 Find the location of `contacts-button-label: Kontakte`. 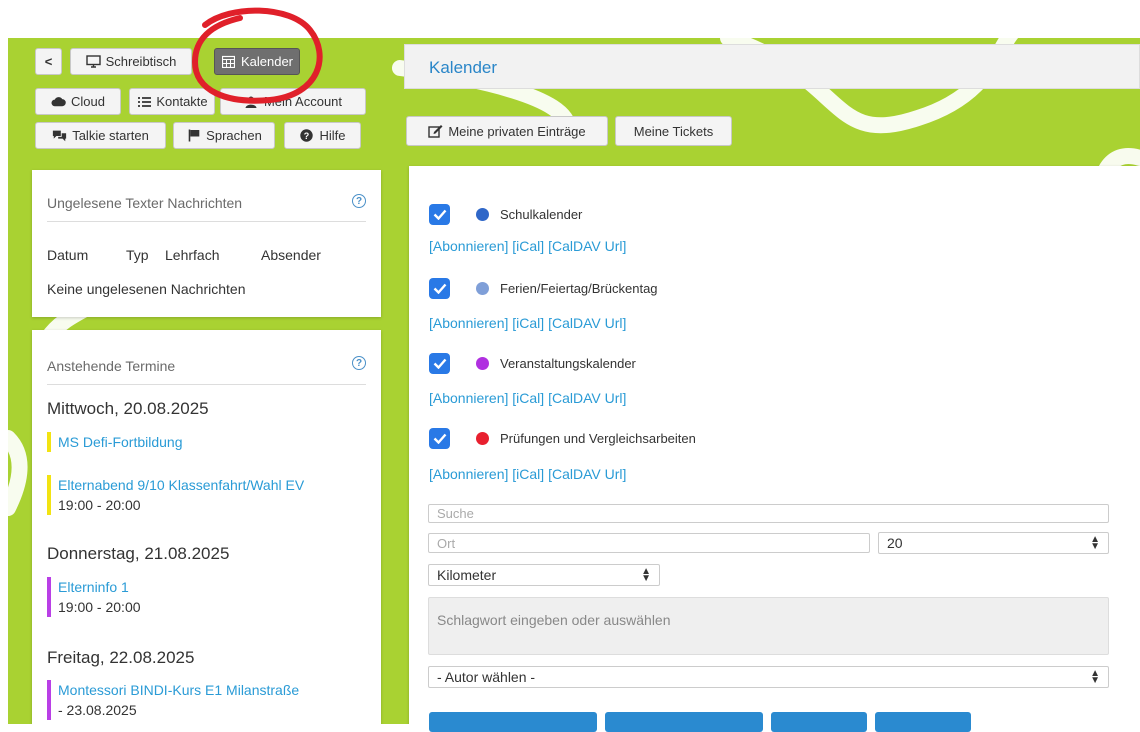

contacts-button-label: Kontakte is located at coordinates (182, 101).